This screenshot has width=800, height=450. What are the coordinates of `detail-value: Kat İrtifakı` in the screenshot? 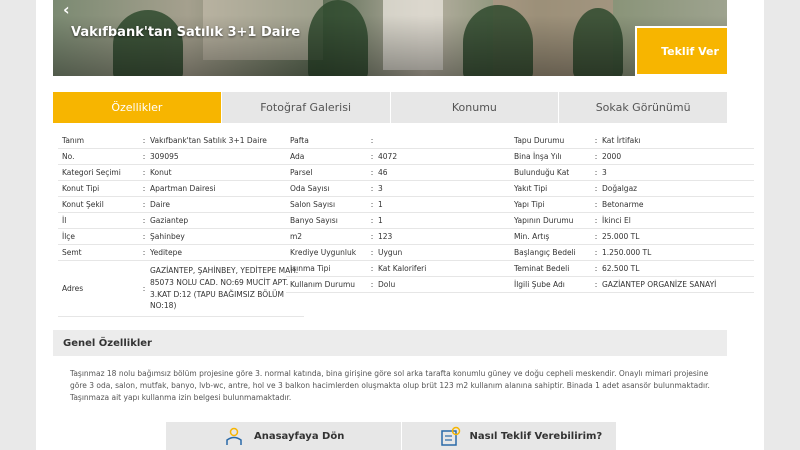 It's located at (621, 140).